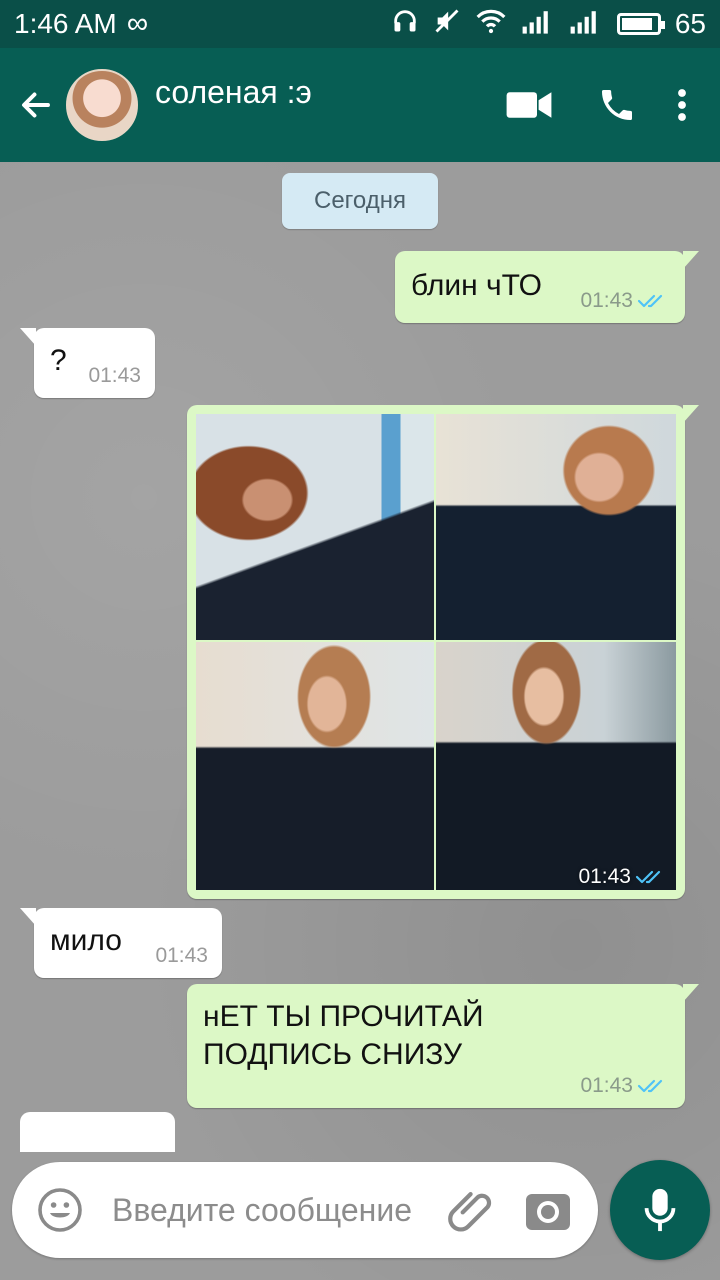 The width and height of the screenshot is (720, 1280). I want to click on header-actions, so click(607, 105).